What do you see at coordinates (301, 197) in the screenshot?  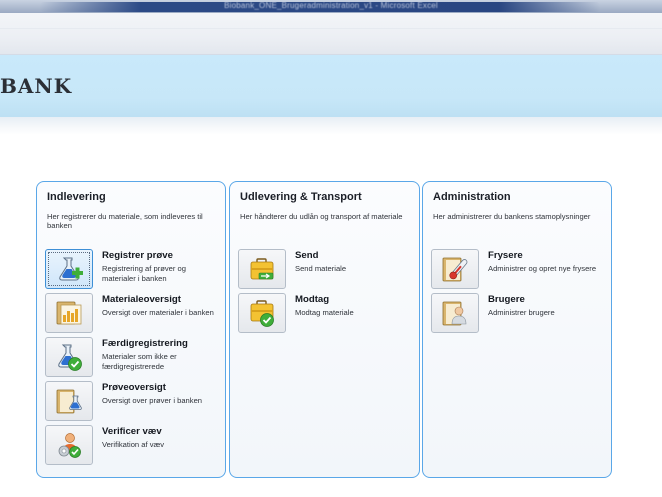 I see `panel-title: Udlevering & Transport` at bounding box center [301, 197].